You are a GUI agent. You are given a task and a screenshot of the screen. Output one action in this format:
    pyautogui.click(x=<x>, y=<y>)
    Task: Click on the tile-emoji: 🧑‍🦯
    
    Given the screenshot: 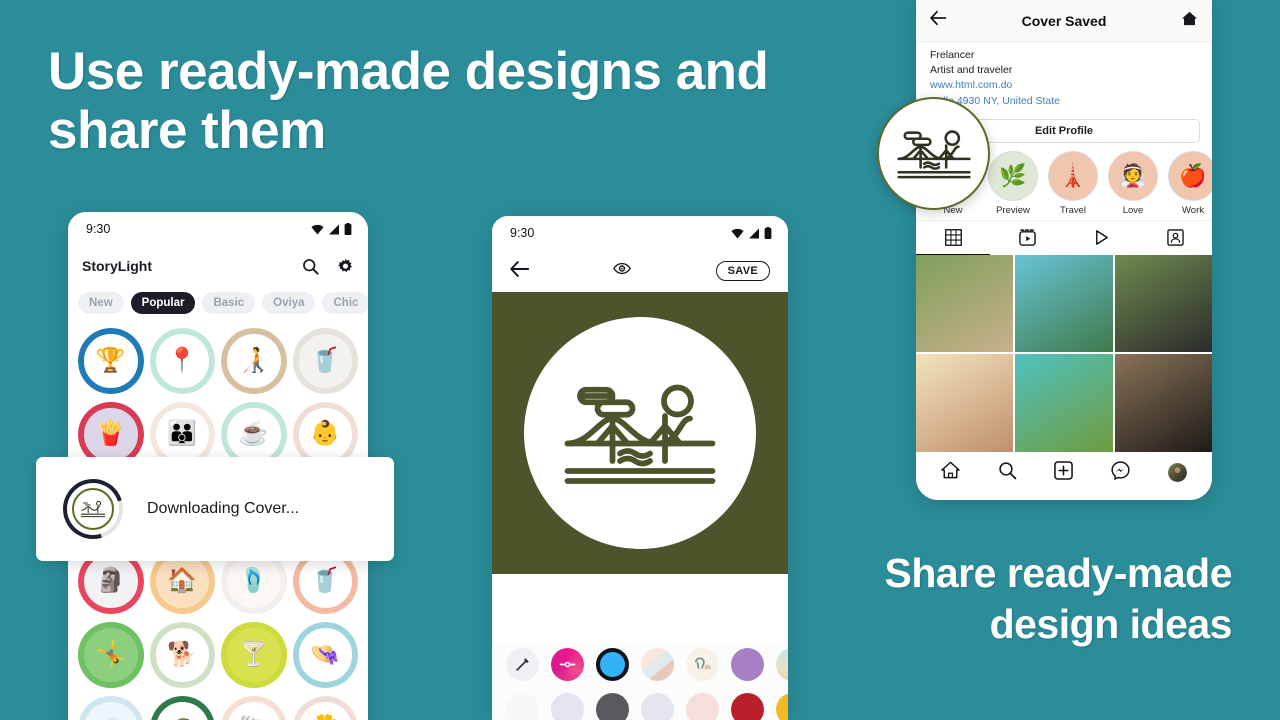 What is the action you would take?
    pyautogui.click(x=253, y=360)
    